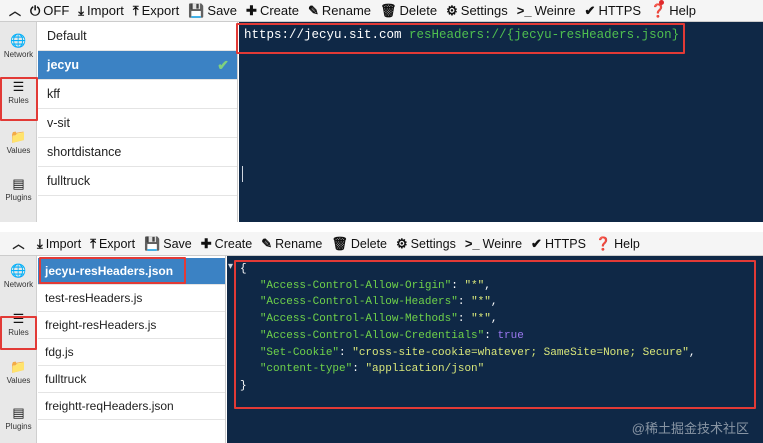 The width and height of the screenshot is (763, 443). I want to click on plus-icon: ✚, so click(251, 10).